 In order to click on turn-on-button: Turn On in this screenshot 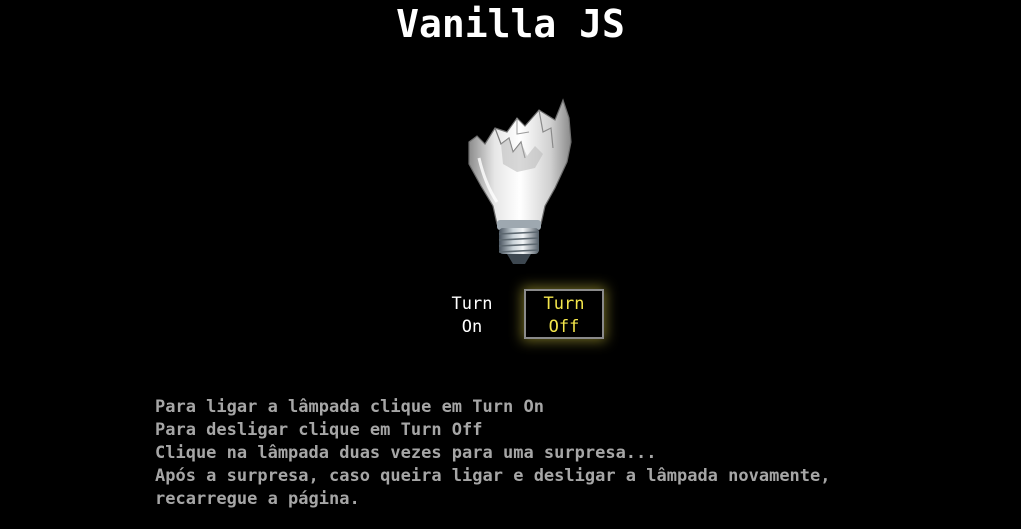, I will do `click(472, 314)`.